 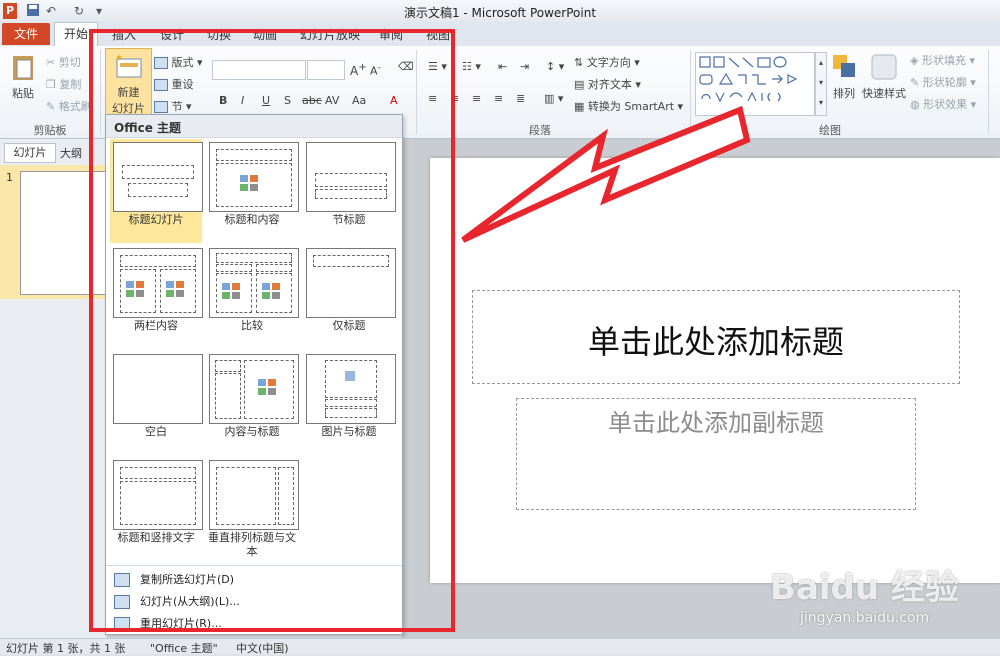 What do you see at coordinates (915, 104) in the screenshot?
I see `effects-icon: ◍` at bounding box center [915, 104].